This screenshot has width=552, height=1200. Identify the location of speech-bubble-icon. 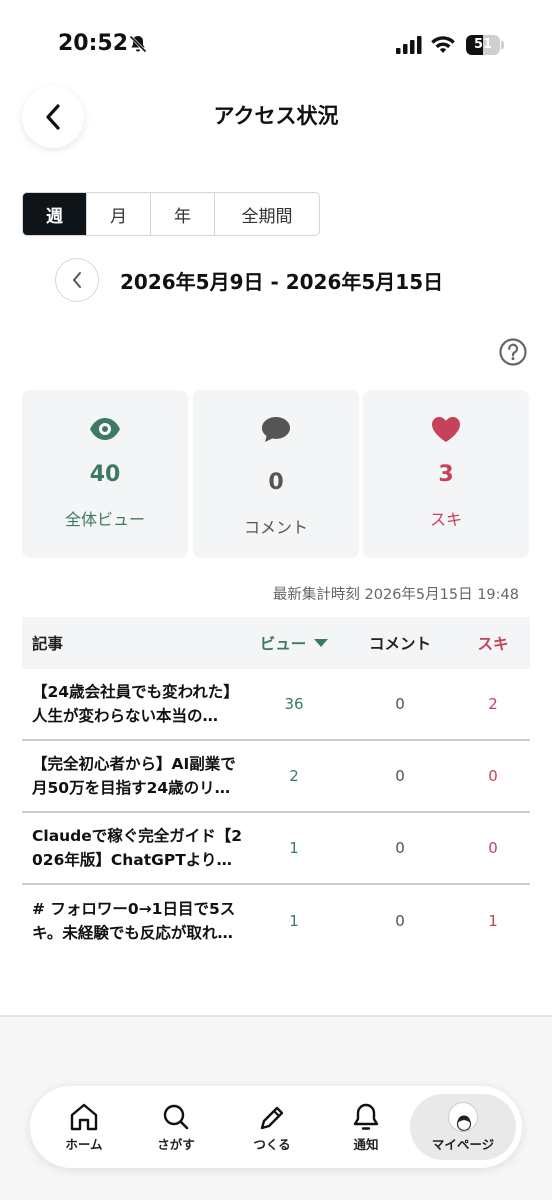
(276, 429).